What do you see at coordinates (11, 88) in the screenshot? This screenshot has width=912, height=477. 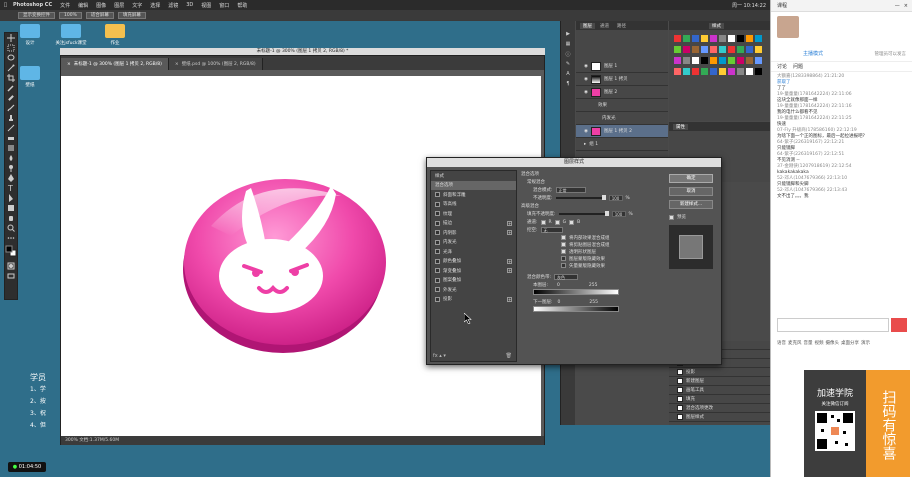 I see `eyedropper-tool-icon` at bounding box center [11, 88].